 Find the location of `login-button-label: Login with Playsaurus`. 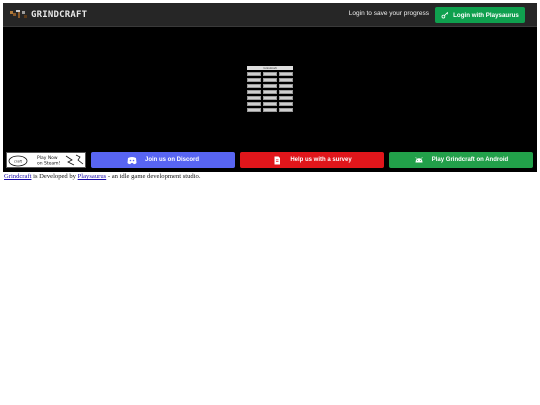

login-button-label: Login with Playsaurus is located at coordinates (486, 15).